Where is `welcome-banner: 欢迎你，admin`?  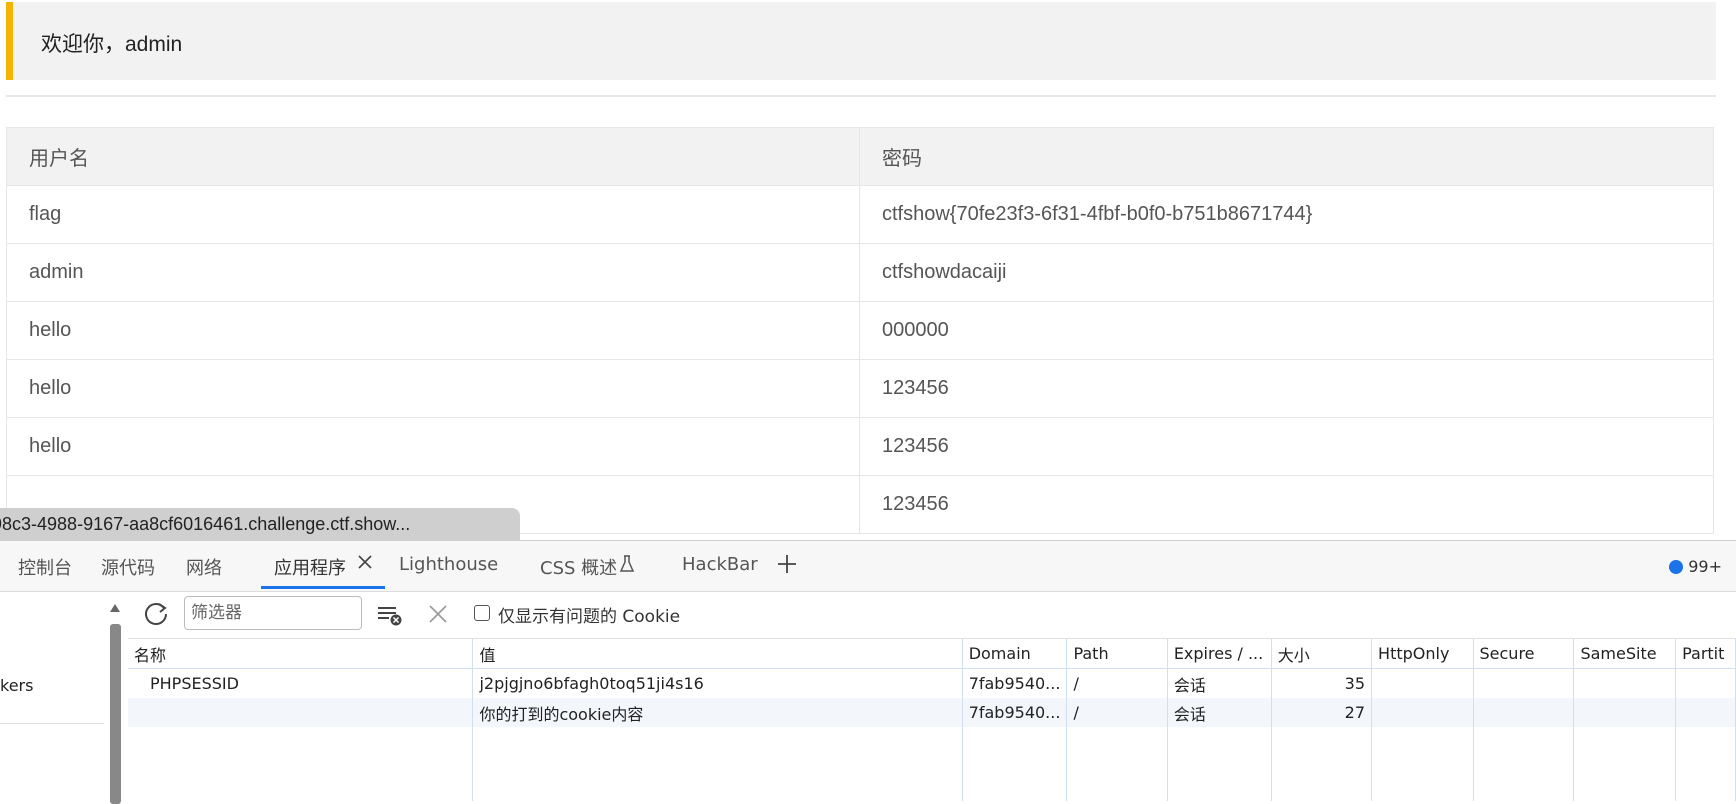 welcome-banner: 欢迎你，admin is located at coordinates (861, 41).